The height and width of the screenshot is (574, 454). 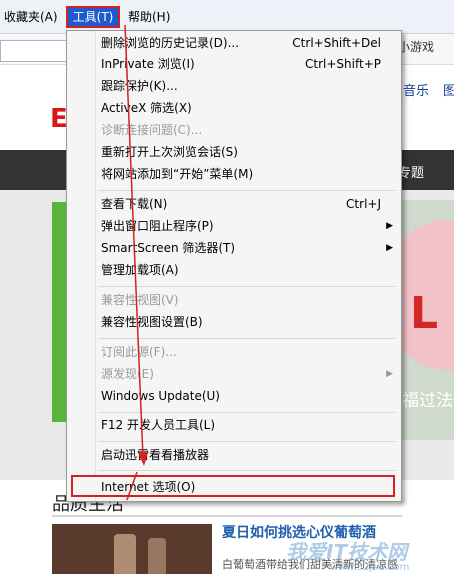 I want to click on annotation-arrow, so click(x=136, y=262).